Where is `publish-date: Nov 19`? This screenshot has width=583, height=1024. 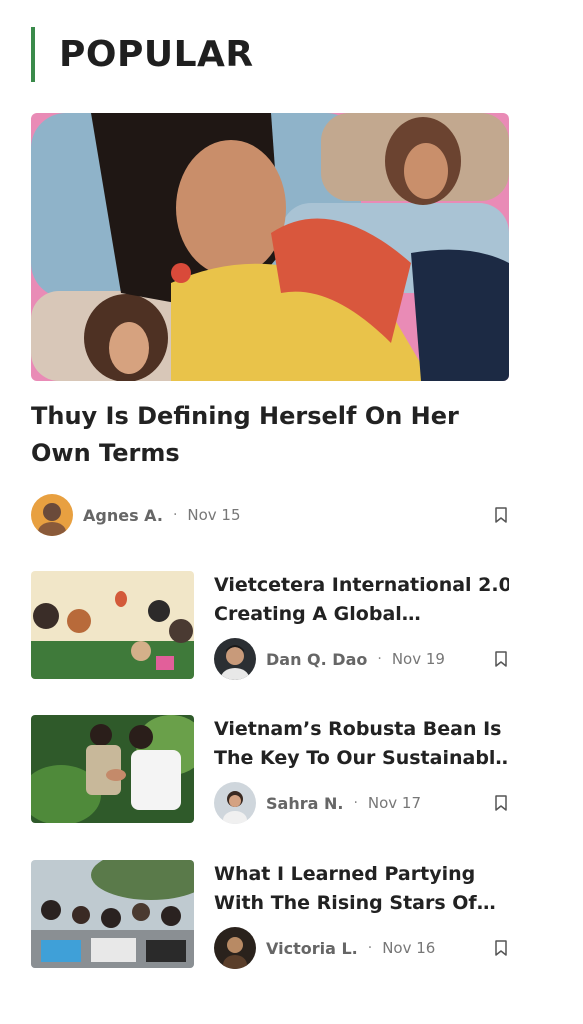
publish-date: Nov 19 is located at coordinates (418, 659).